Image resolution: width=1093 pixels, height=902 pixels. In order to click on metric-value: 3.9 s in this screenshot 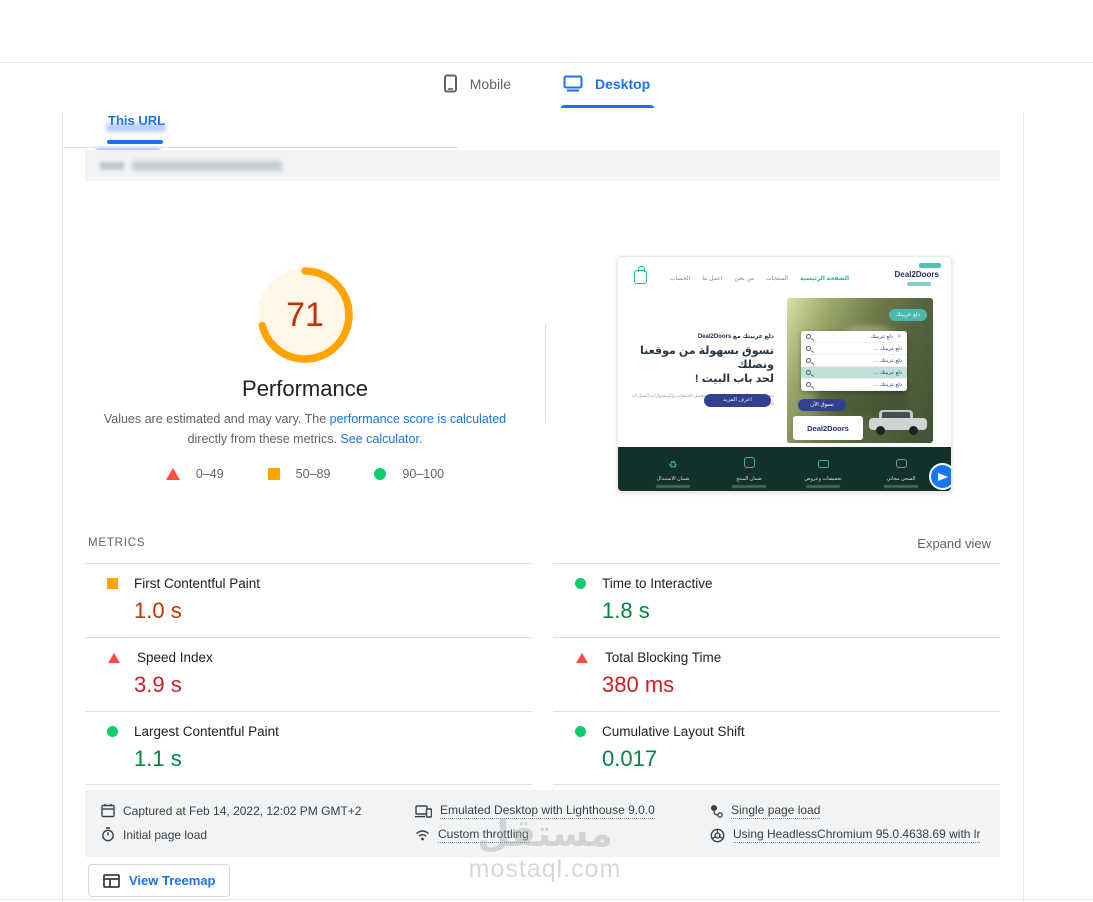, I will do `click(158, 684)`.